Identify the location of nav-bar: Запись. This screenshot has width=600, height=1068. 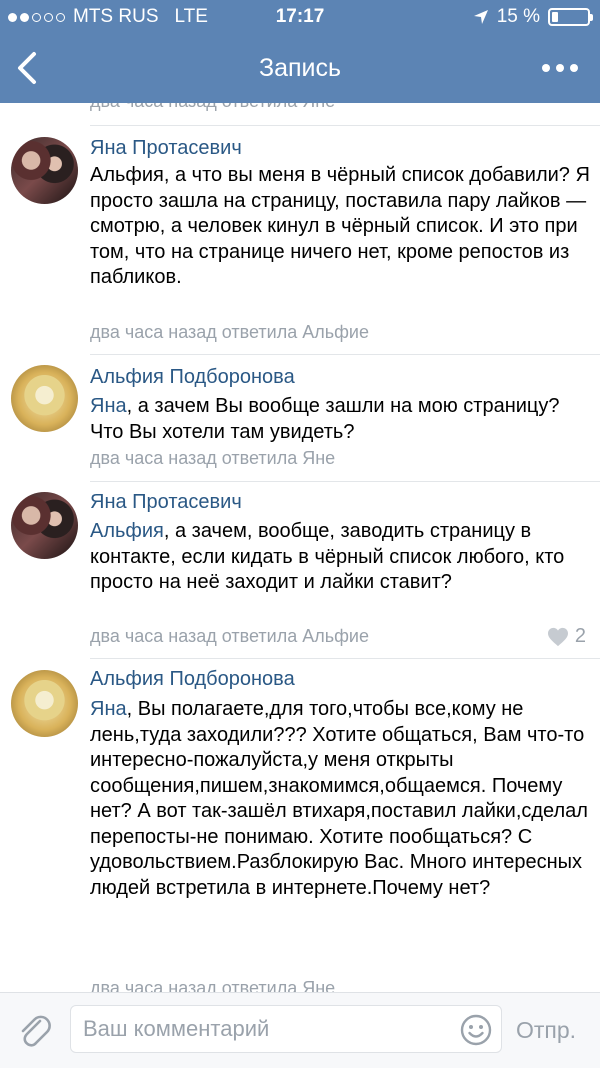
(300, 68).